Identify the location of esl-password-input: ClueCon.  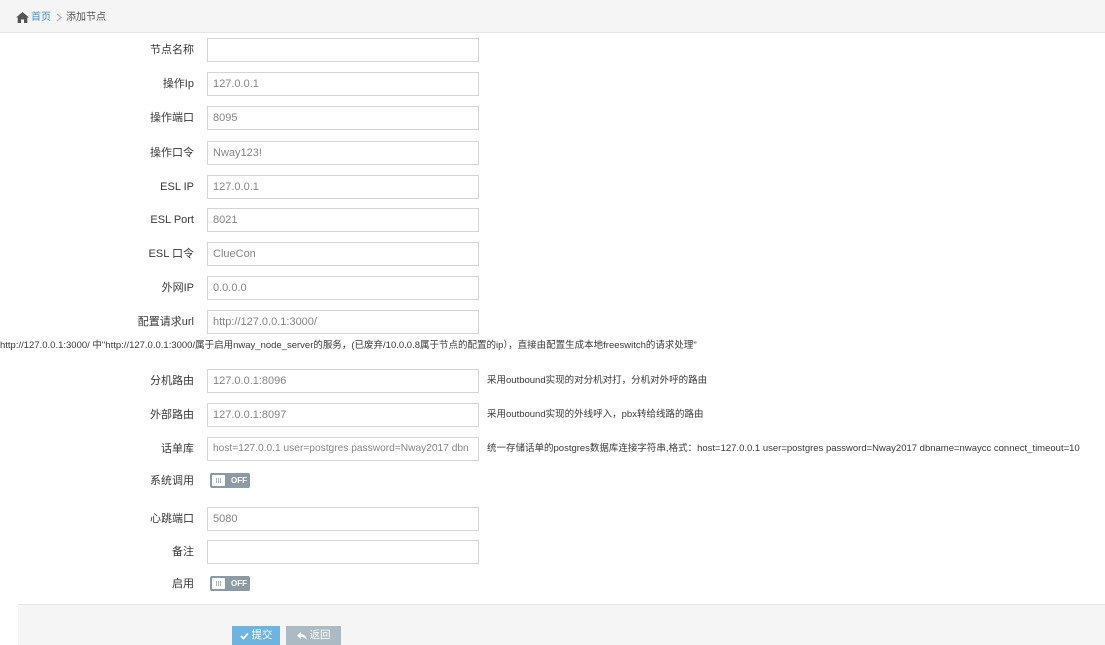
(343, 254).